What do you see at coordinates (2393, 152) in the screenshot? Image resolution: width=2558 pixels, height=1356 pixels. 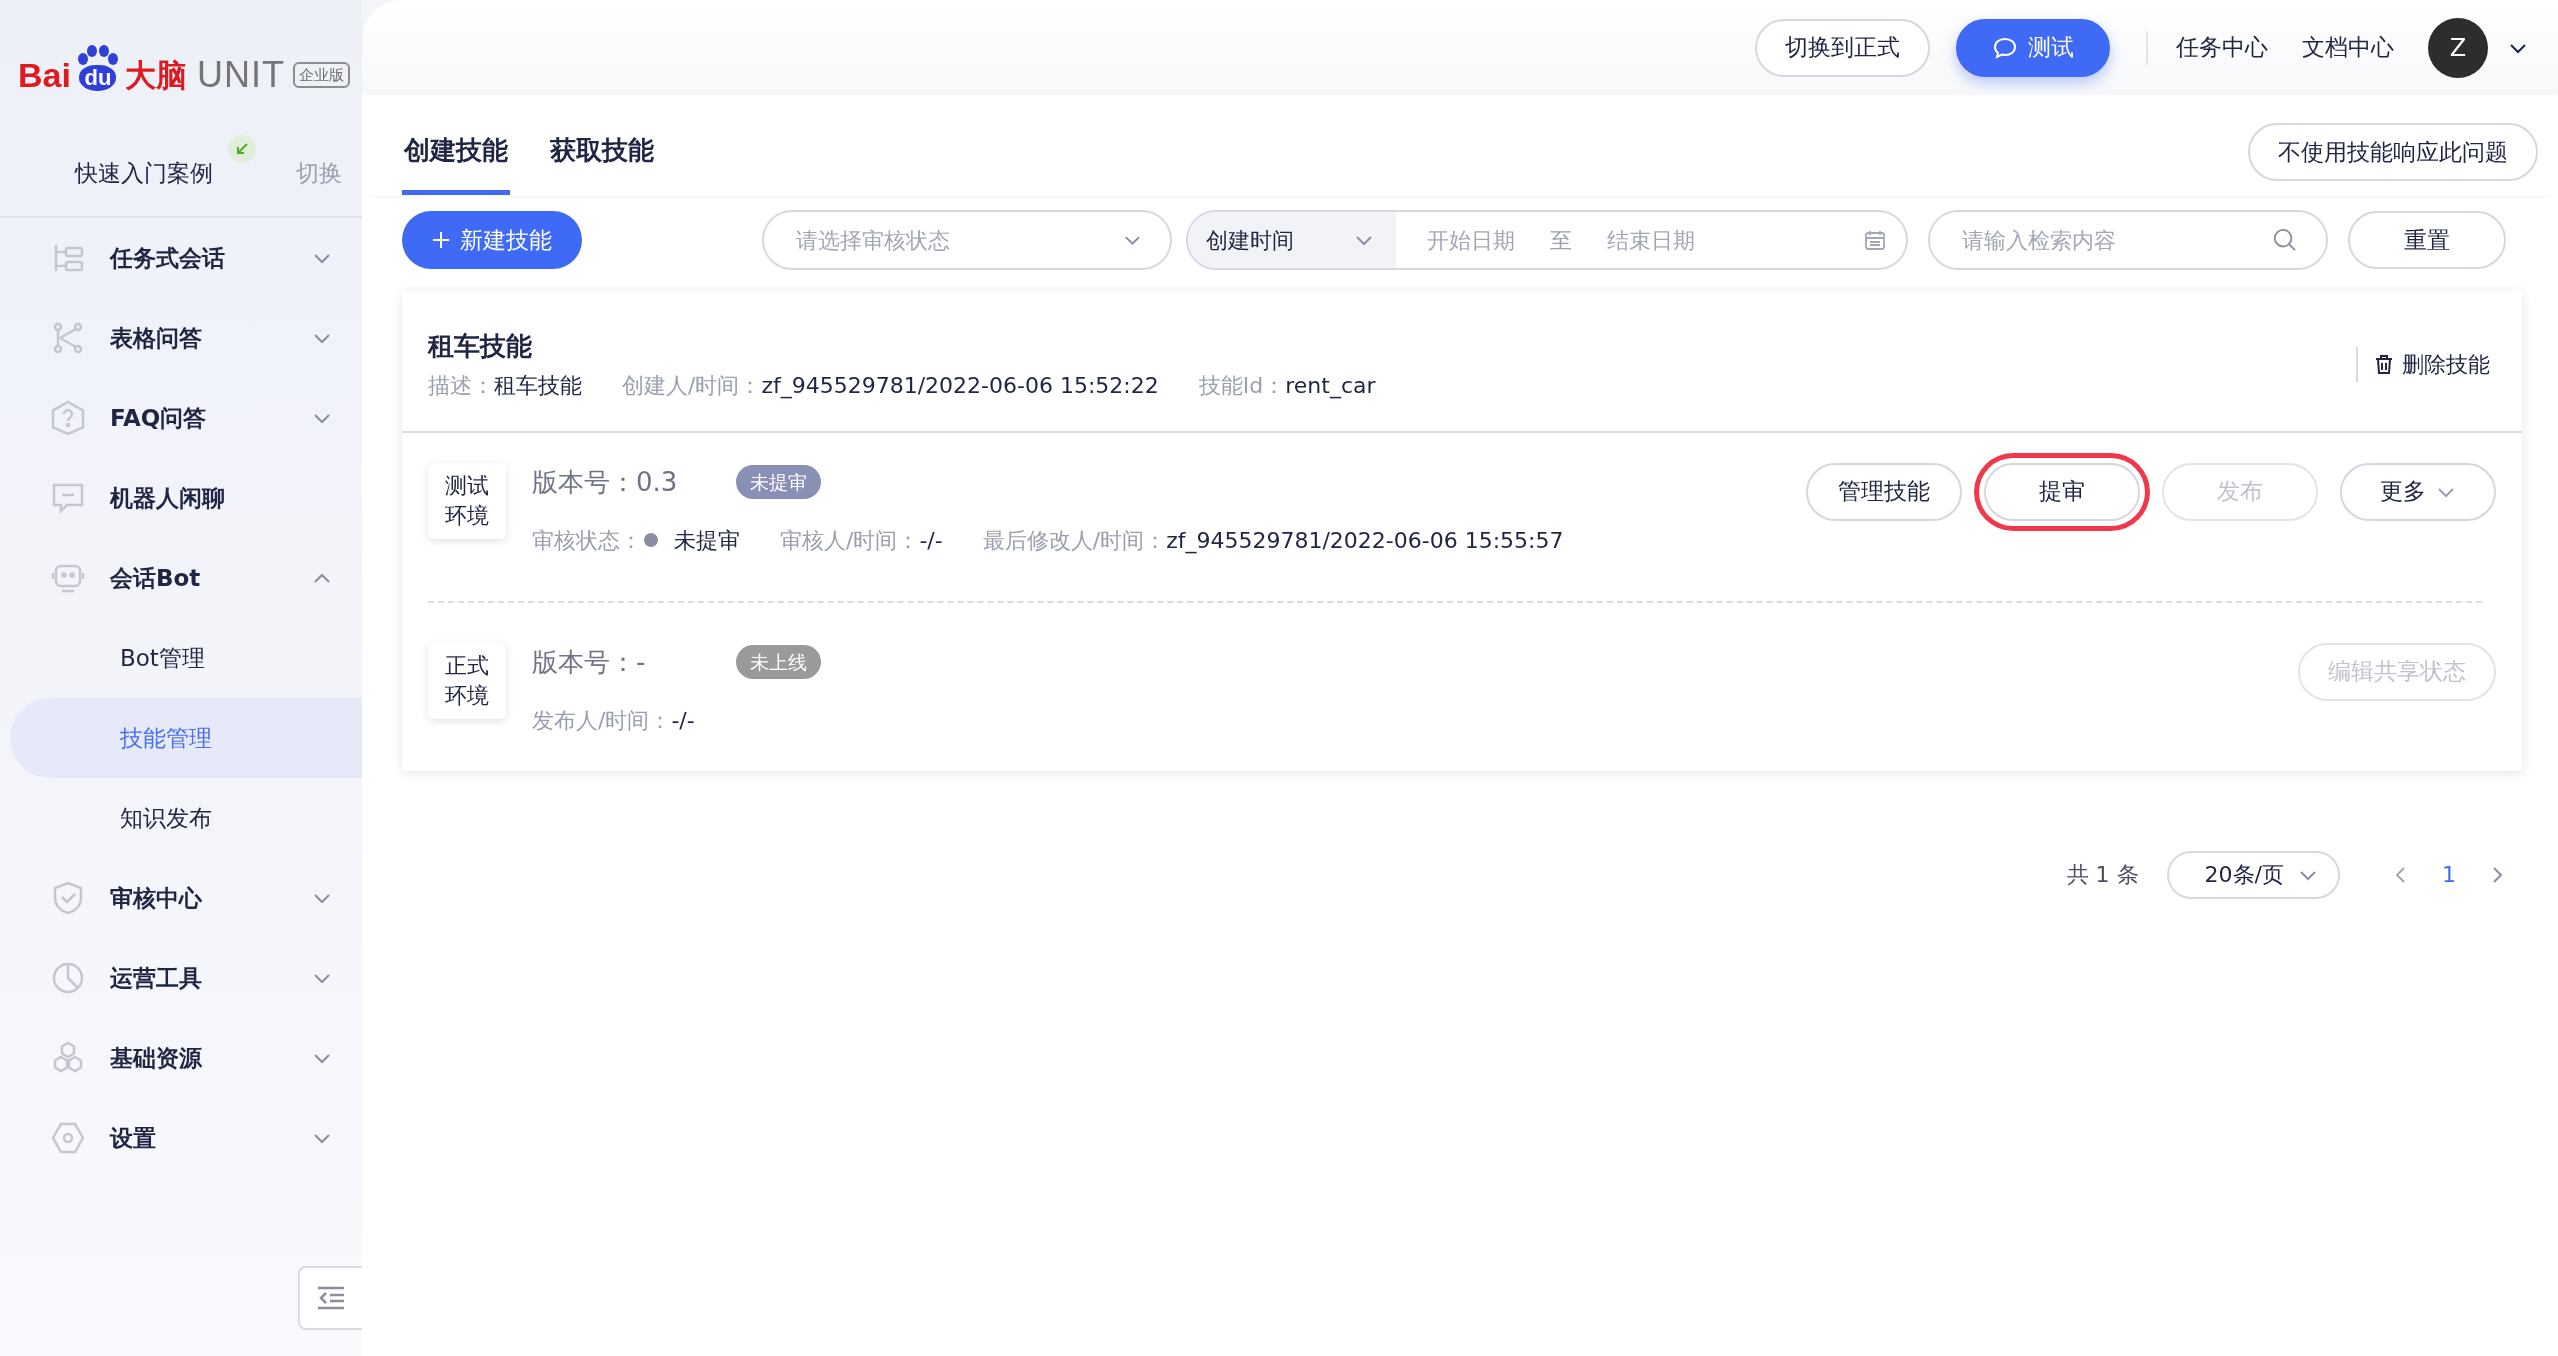 I see `no-skill-button: 不使用技能响应此问题` at bounding box center [2393, 152].